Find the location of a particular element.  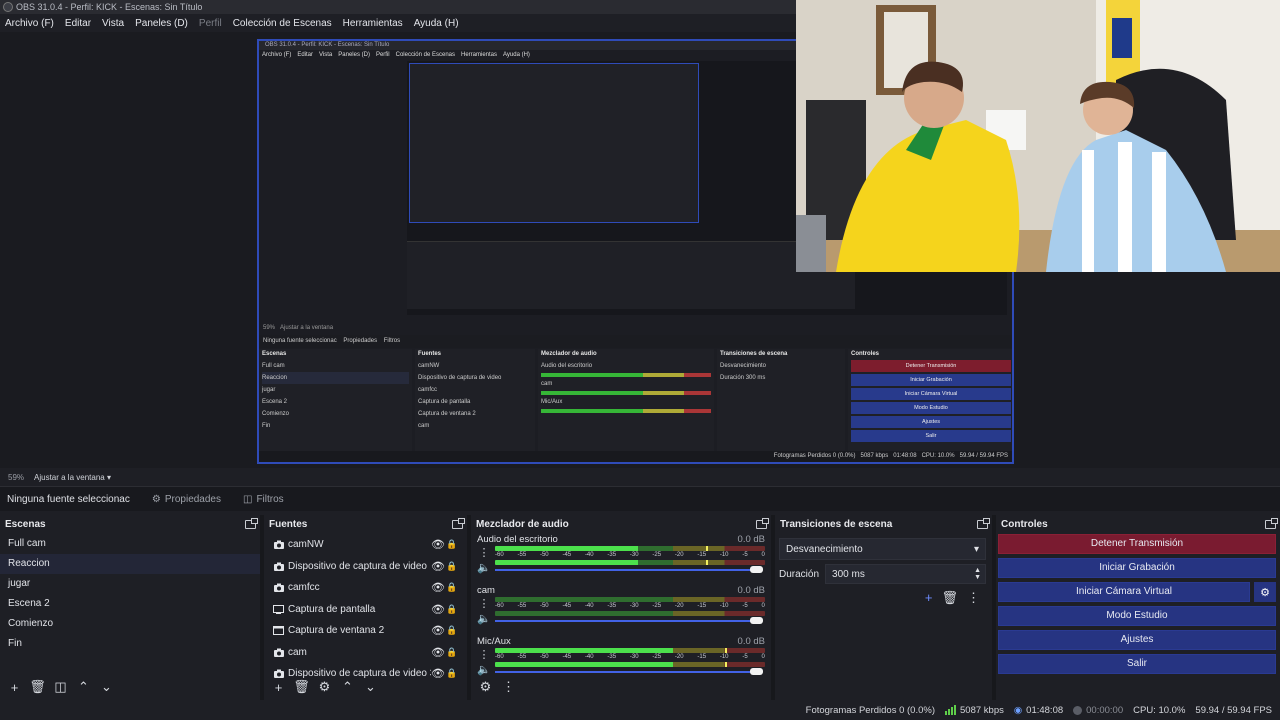

exit-button: Salir is located at coordinates (1137, 664).